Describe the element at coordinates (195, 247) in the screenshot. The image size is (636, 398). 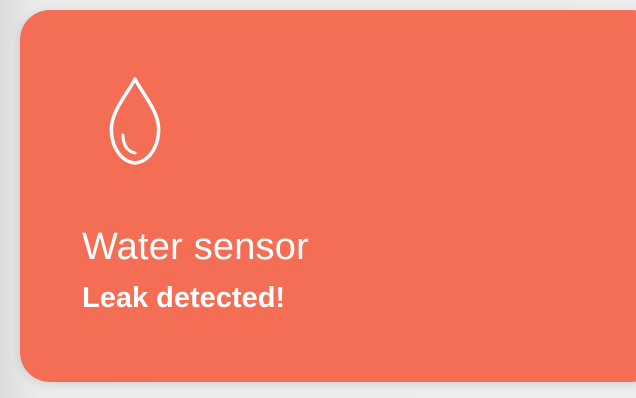
I see `sensor-title: Water sensor` at that location.